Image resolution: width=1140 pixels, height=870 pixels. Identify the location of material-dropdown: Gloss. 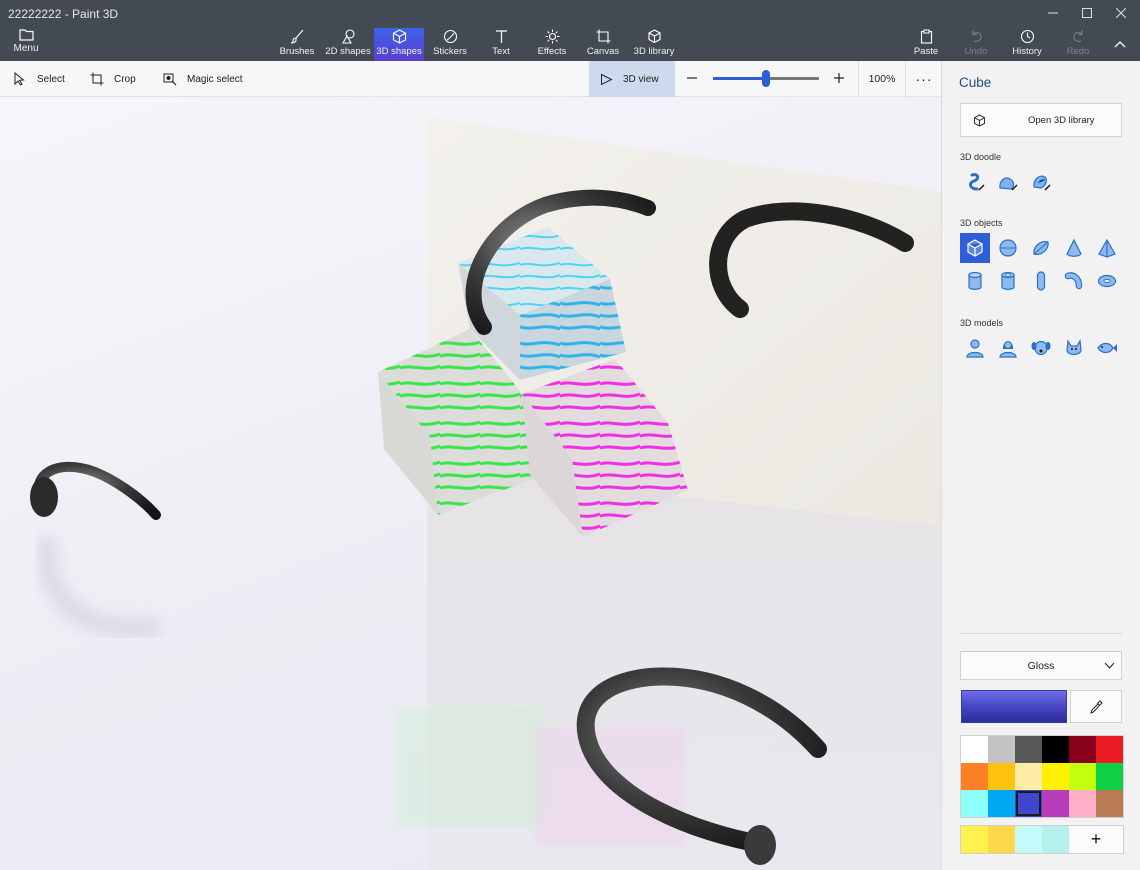
(1041, 665).